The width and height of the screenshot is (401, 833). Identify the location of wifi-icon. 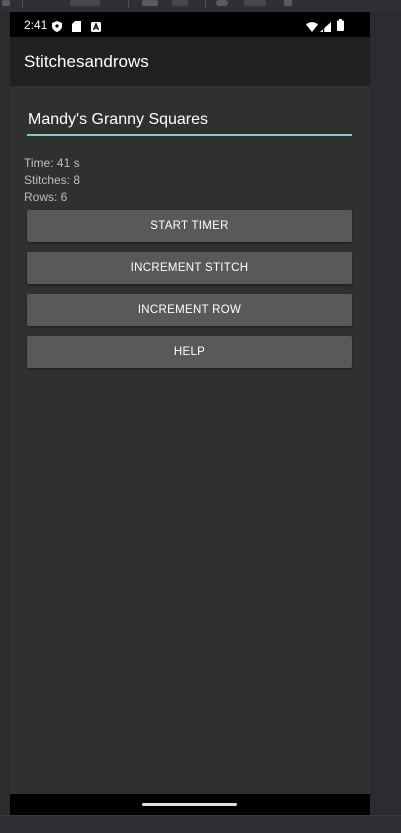
(312, 28).